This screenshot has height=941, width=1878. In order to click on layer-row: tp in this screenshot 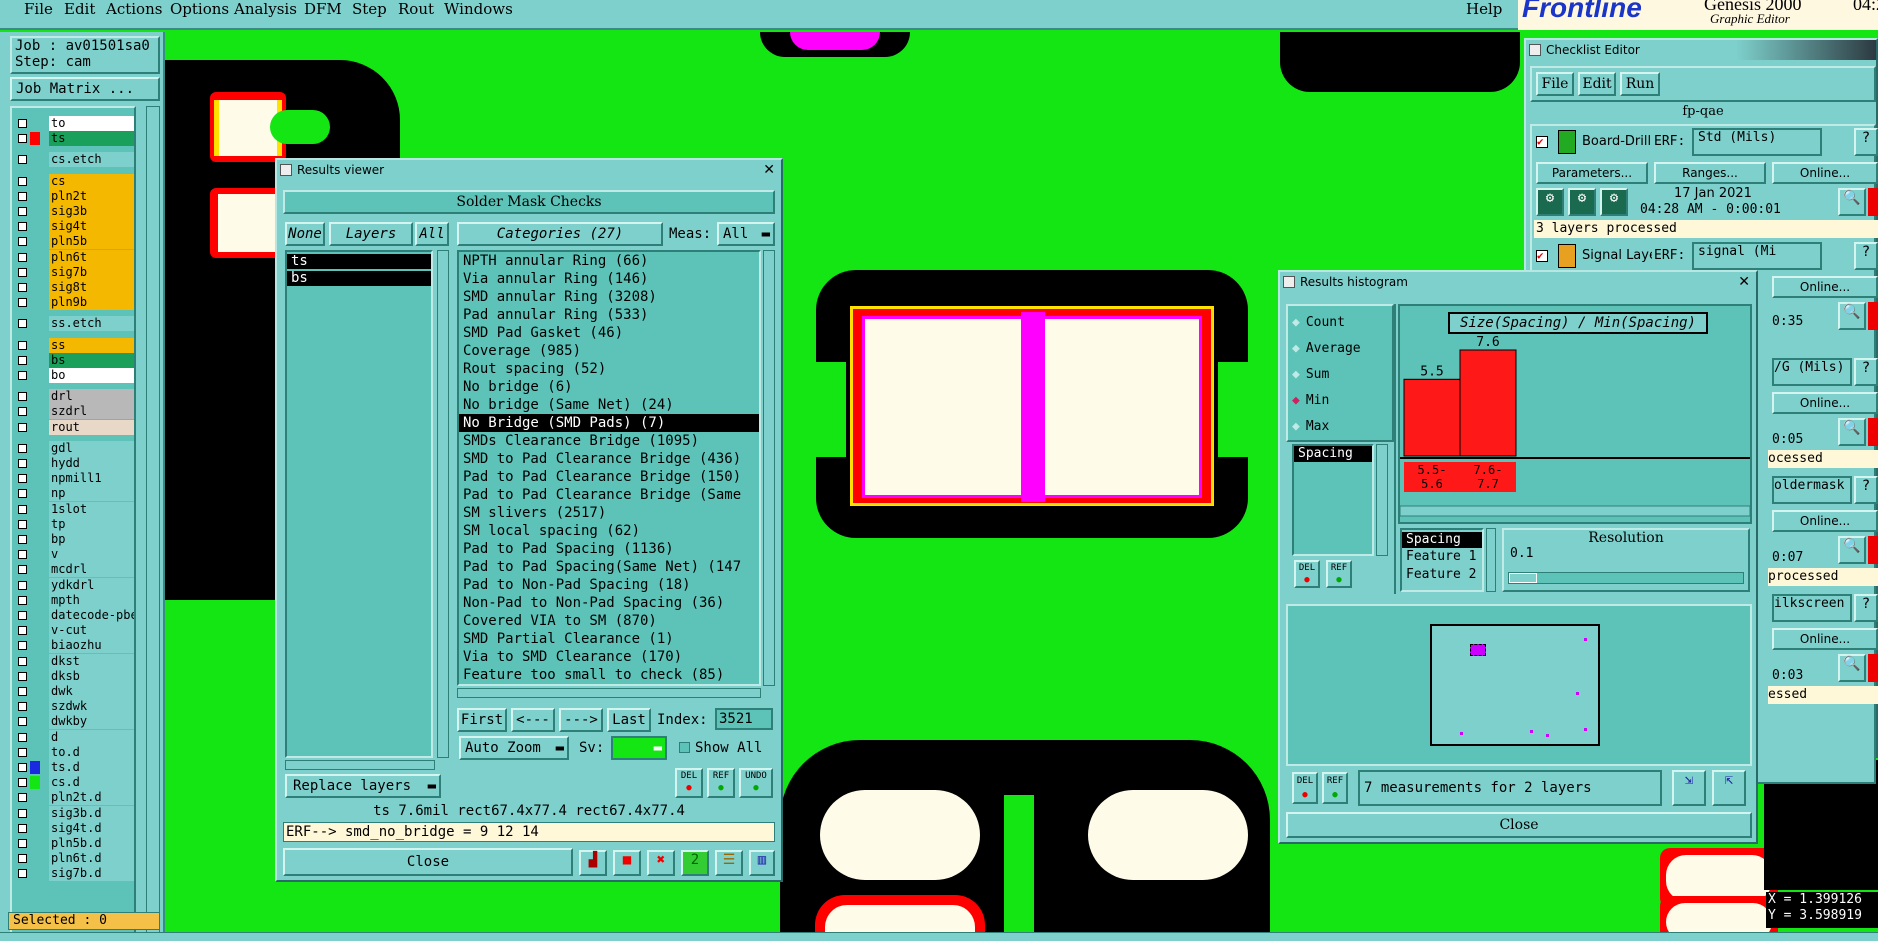, I will do `click(74, 524)`.